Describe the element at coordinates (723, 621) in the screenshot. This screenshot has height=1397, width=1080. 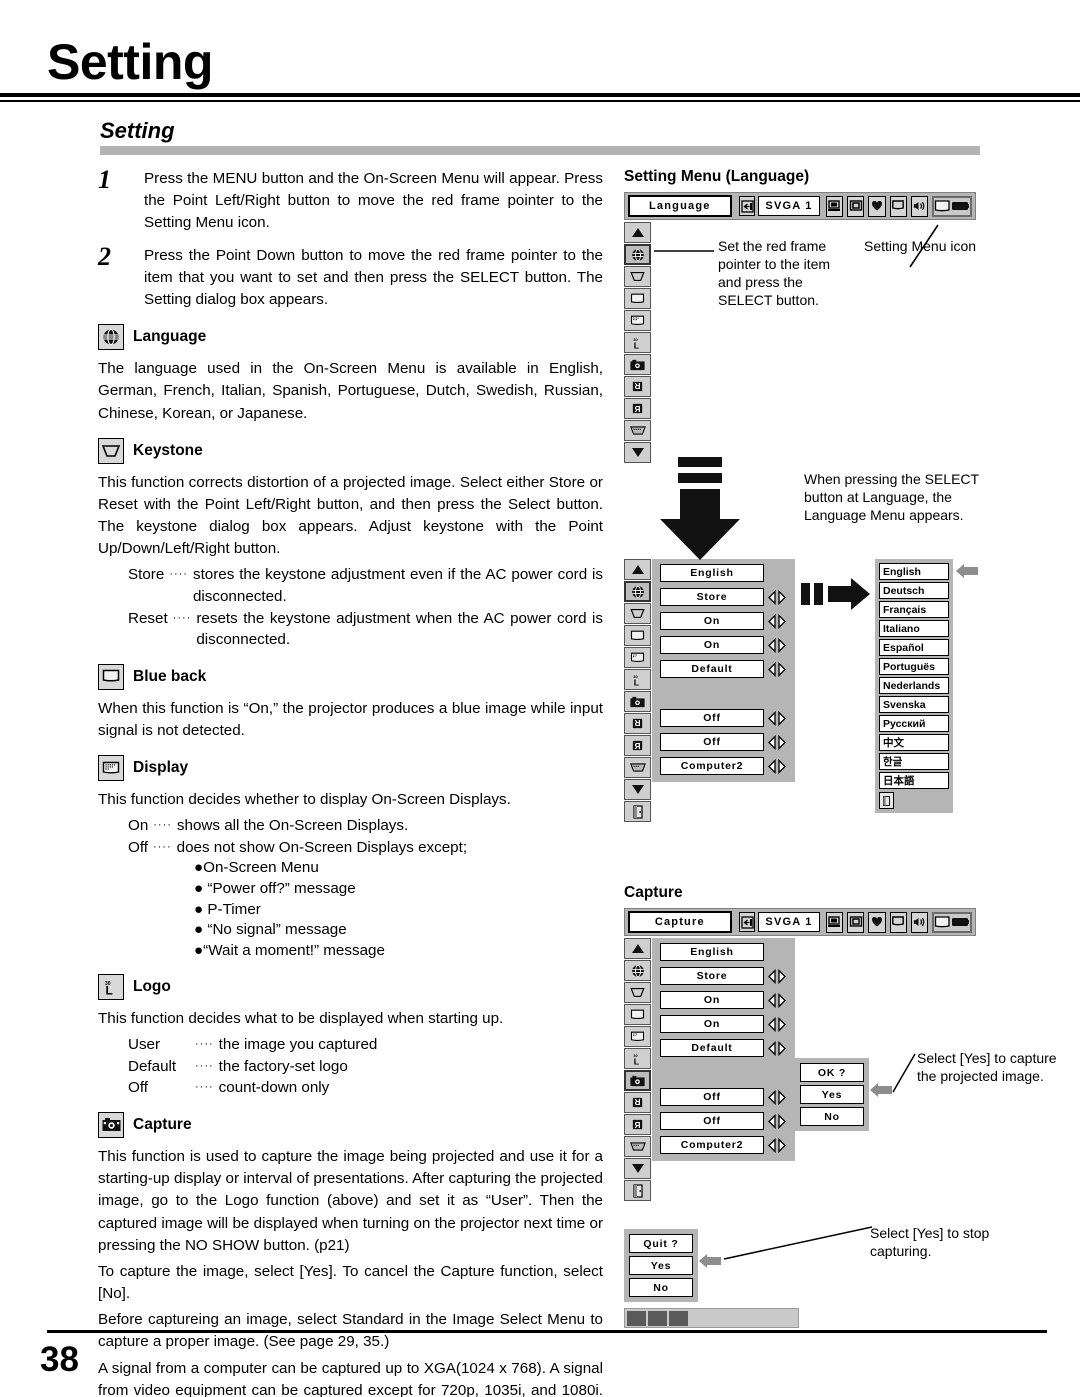
I see `value-row-blueback: On` at that location.